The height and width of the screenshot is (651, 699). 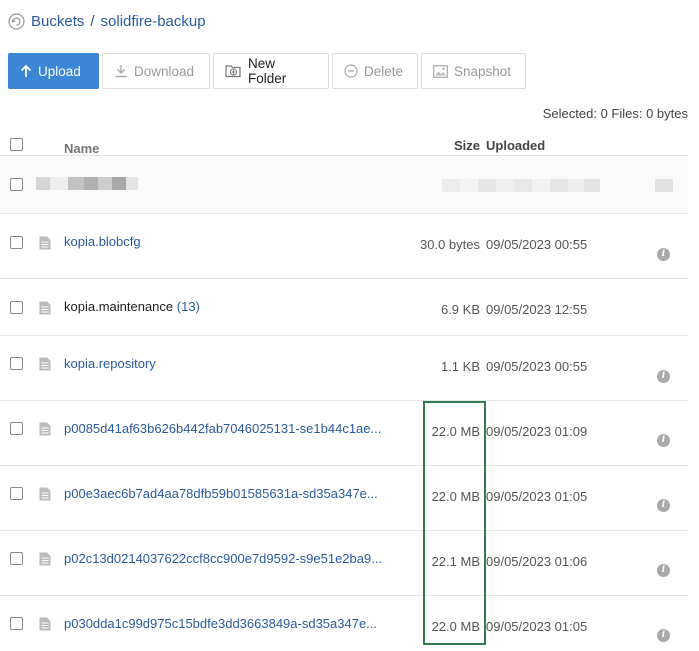 I want to click on new-folder-icon, so click(x=233, y=71).